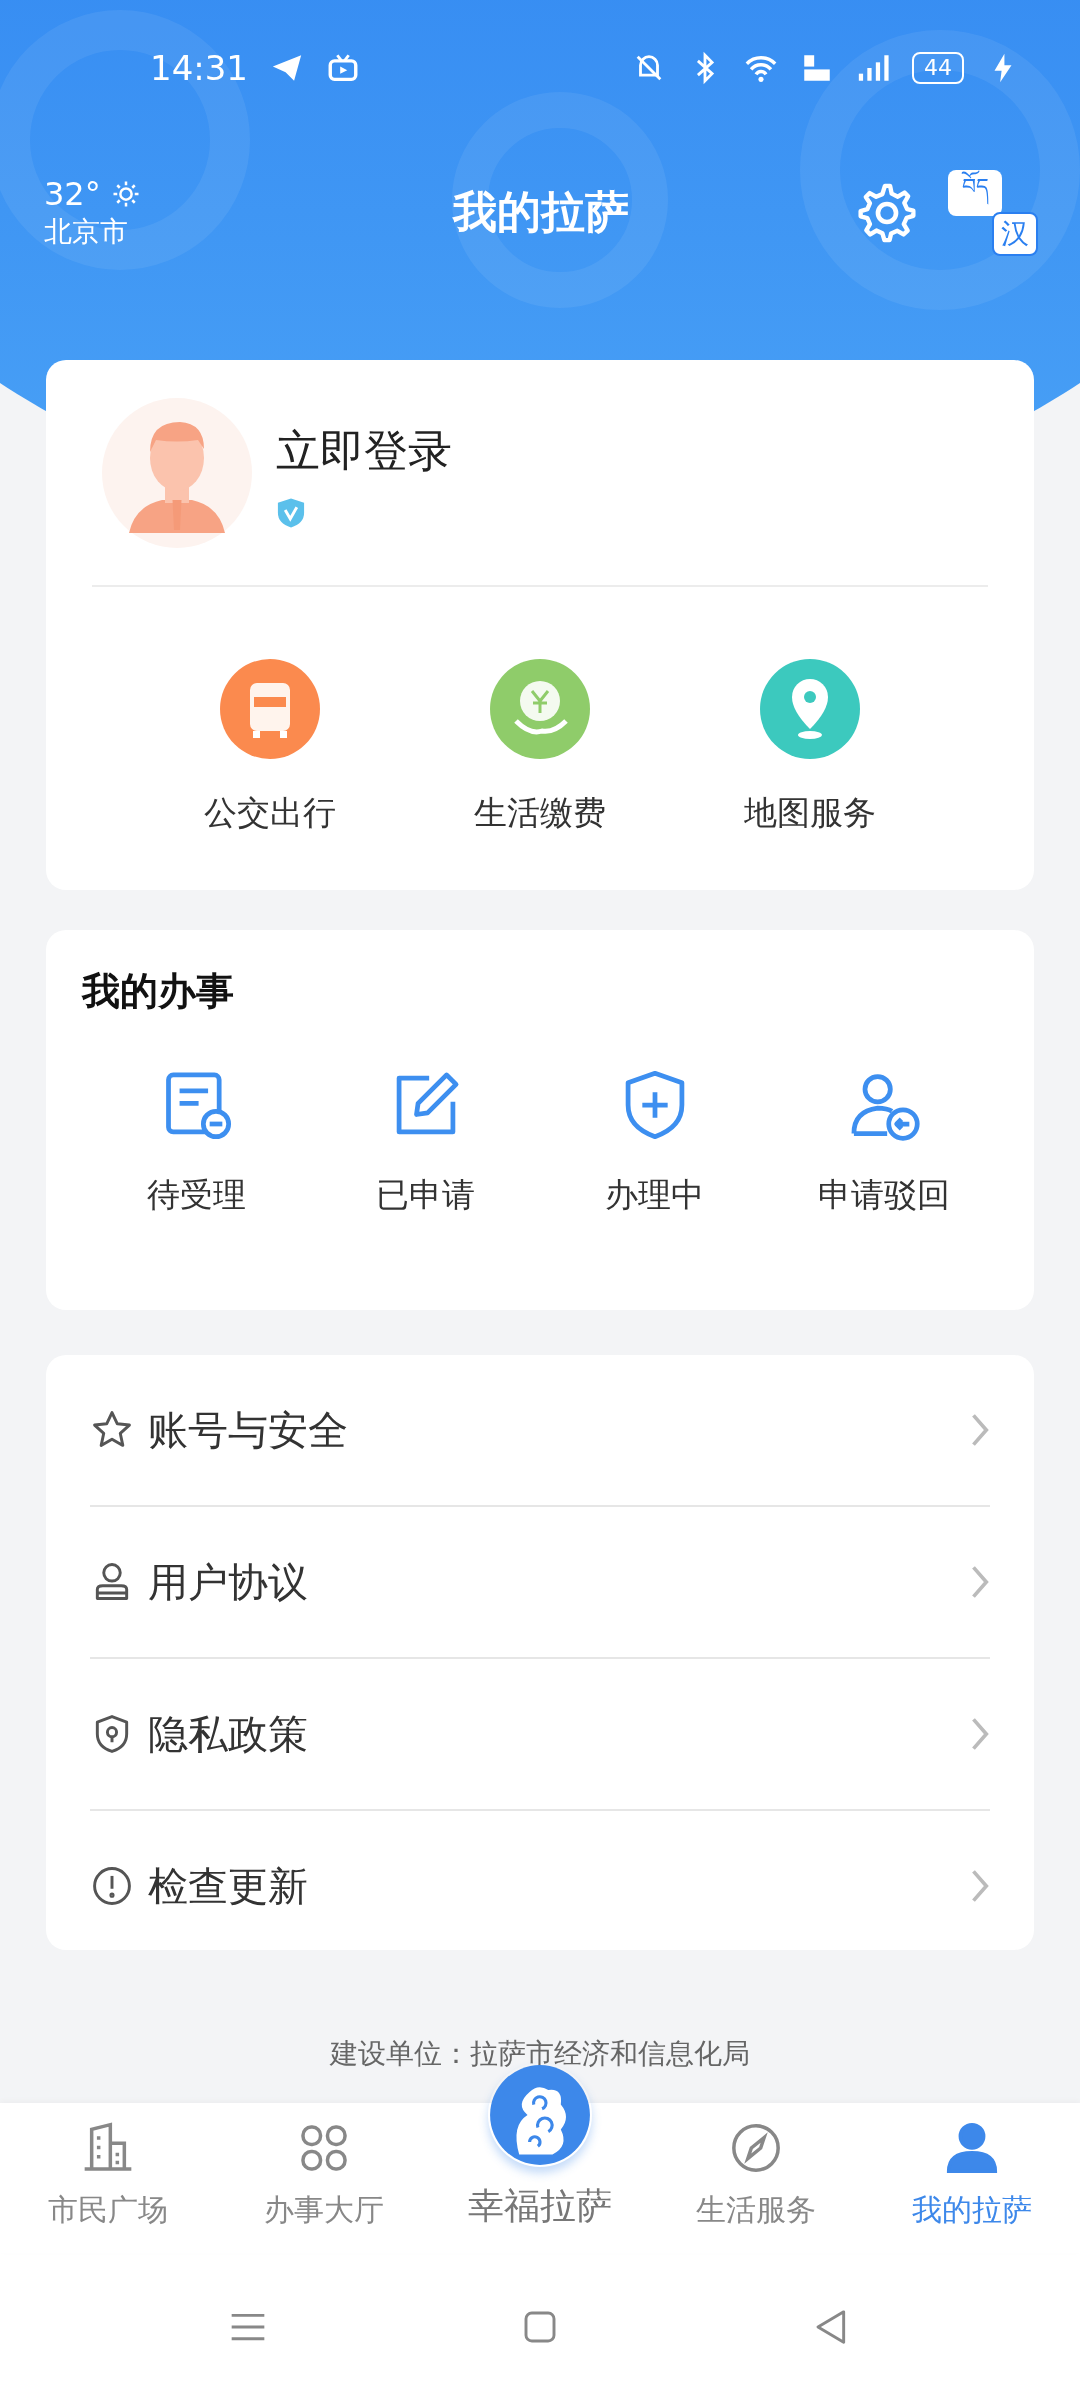 The height and width of the screenshot is (2400, 1080). Describe the element at coordinates (972, 2148) in the screenshot. I see `person-icon` at that location.